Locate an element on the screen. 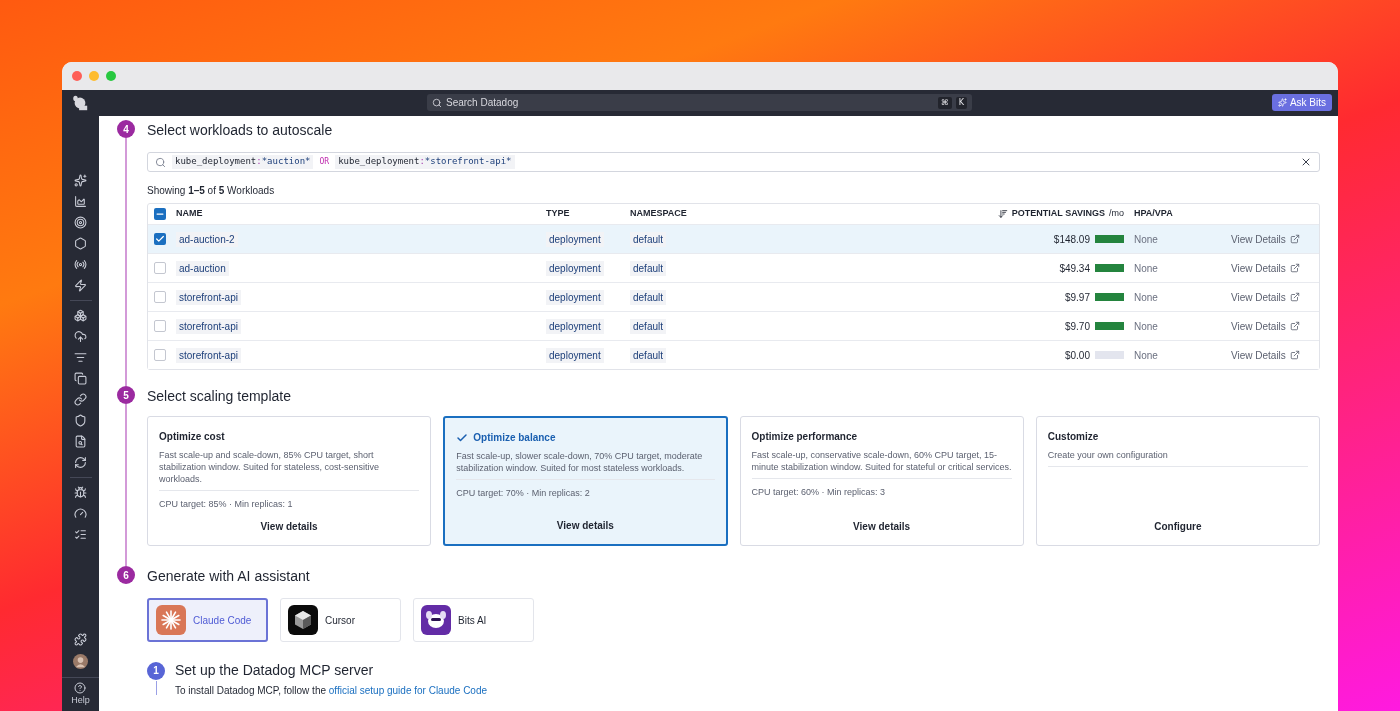 The height and width of the screenshot is (711, 1400). filter-list-icon is located at coordinates (80, 357).